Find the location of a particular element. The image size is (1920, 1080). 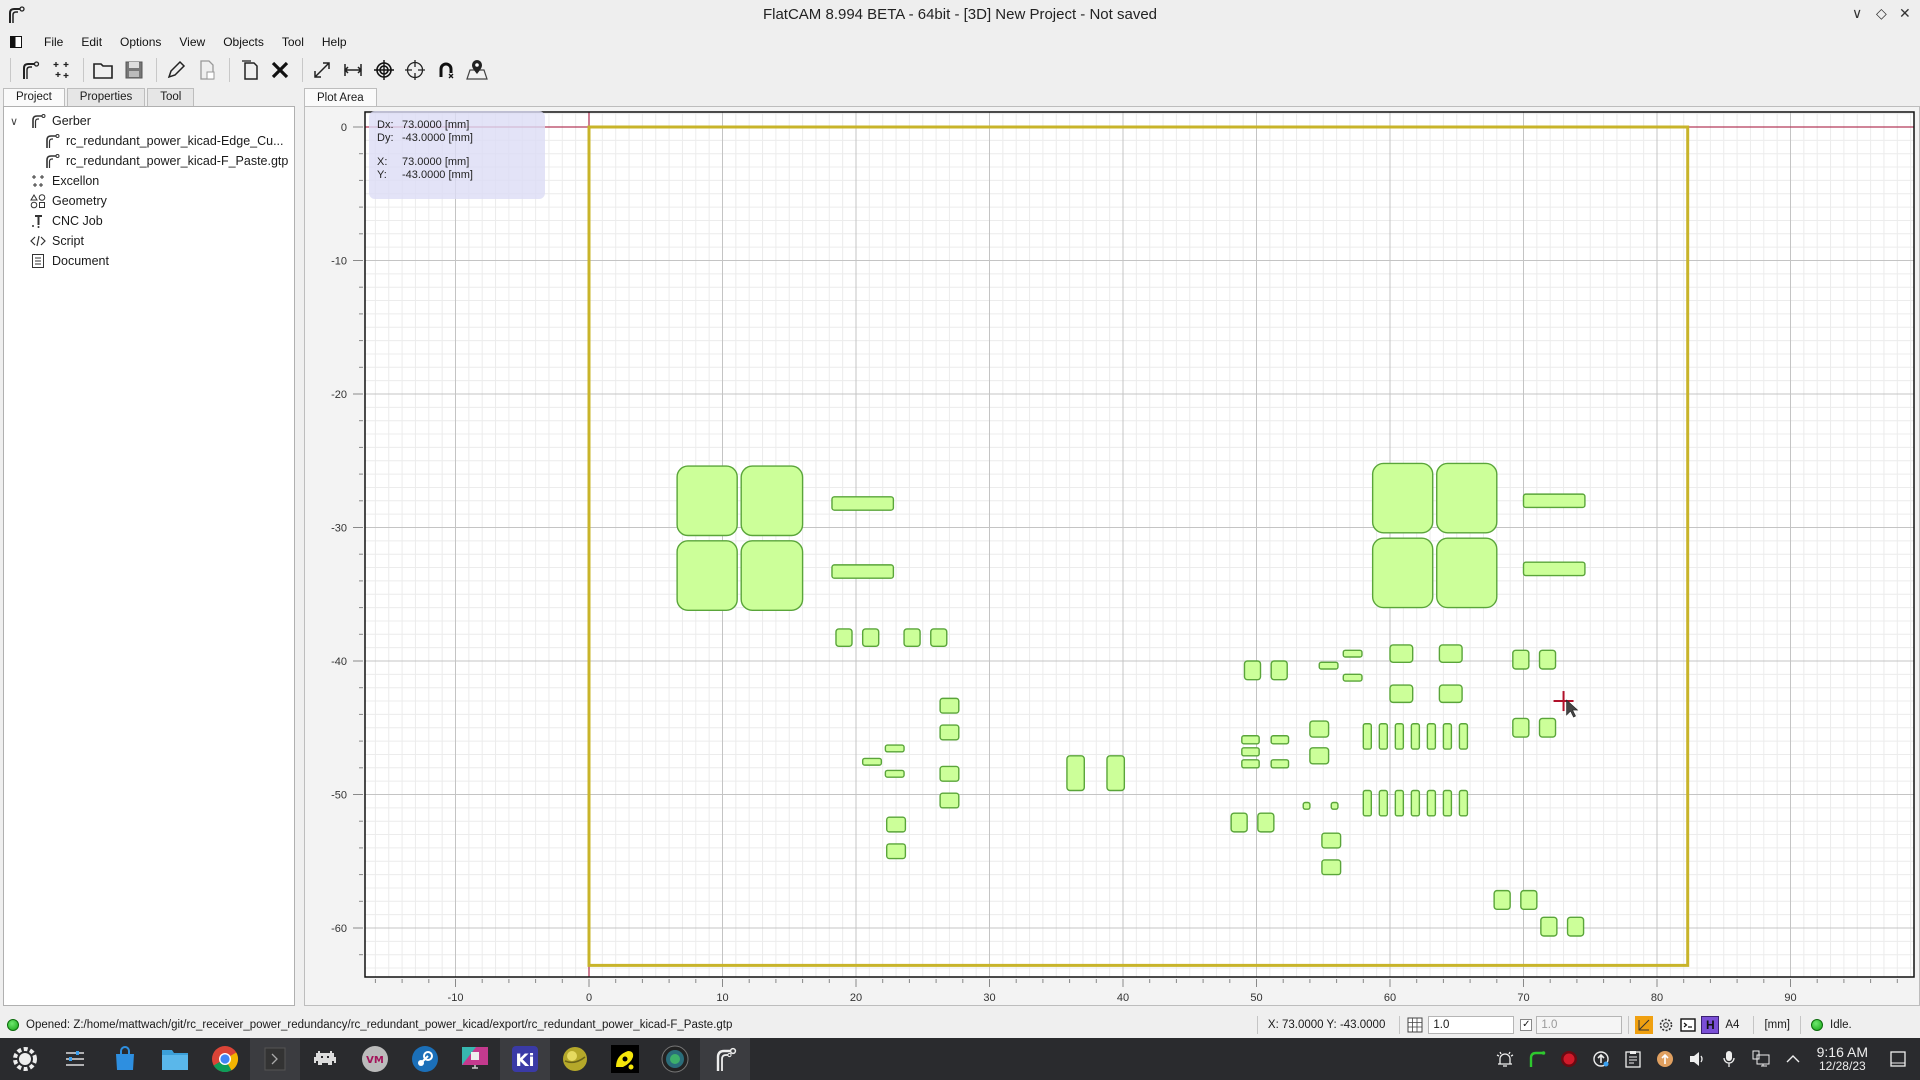

folder-icon is located at coordinates (103, 71).